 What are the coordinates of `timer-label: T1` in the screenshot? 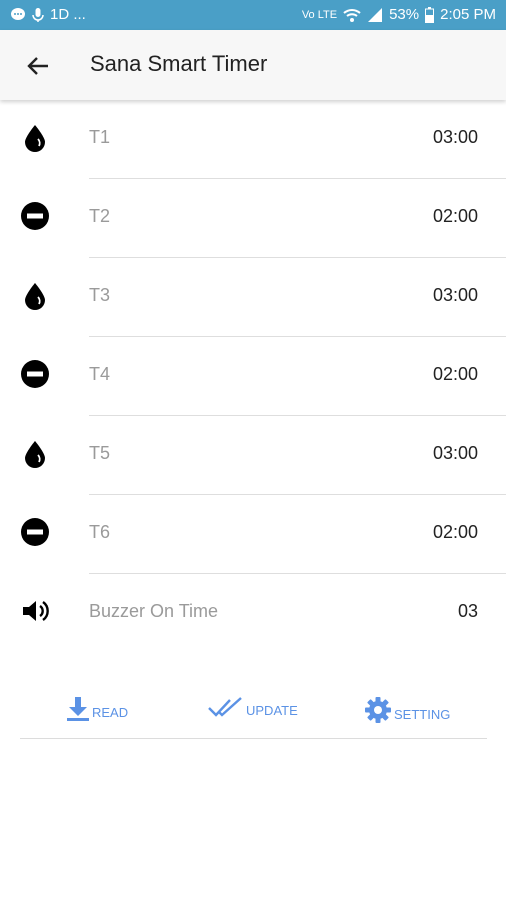 It's located at (100, 137).